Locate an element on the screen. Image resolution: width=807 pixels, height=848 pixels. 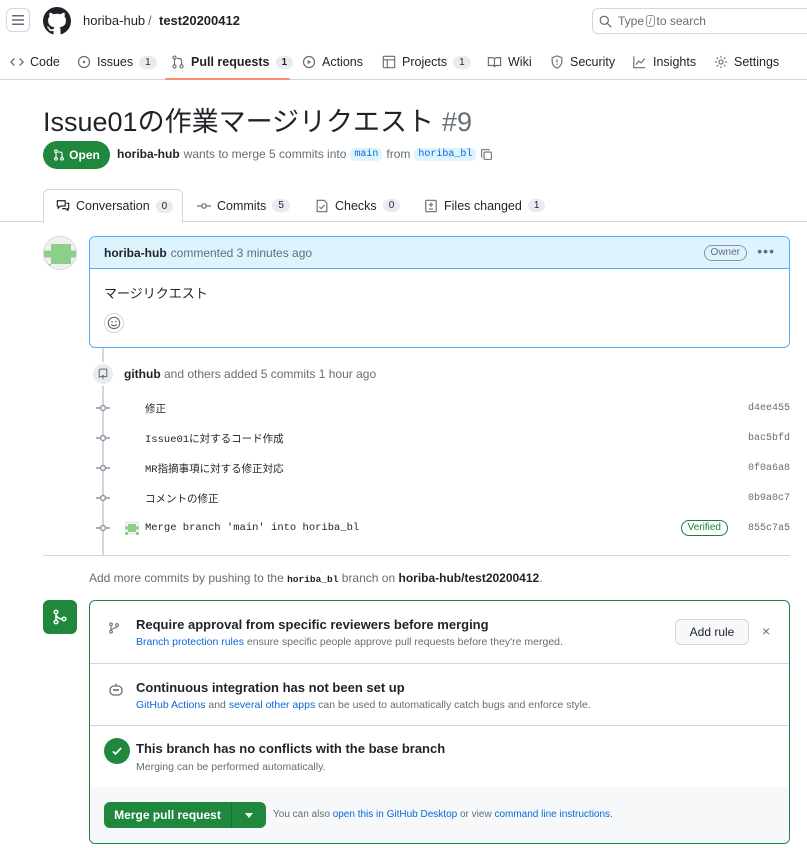
tab-conversation-count: 0 is located at coordinates (164, 206).